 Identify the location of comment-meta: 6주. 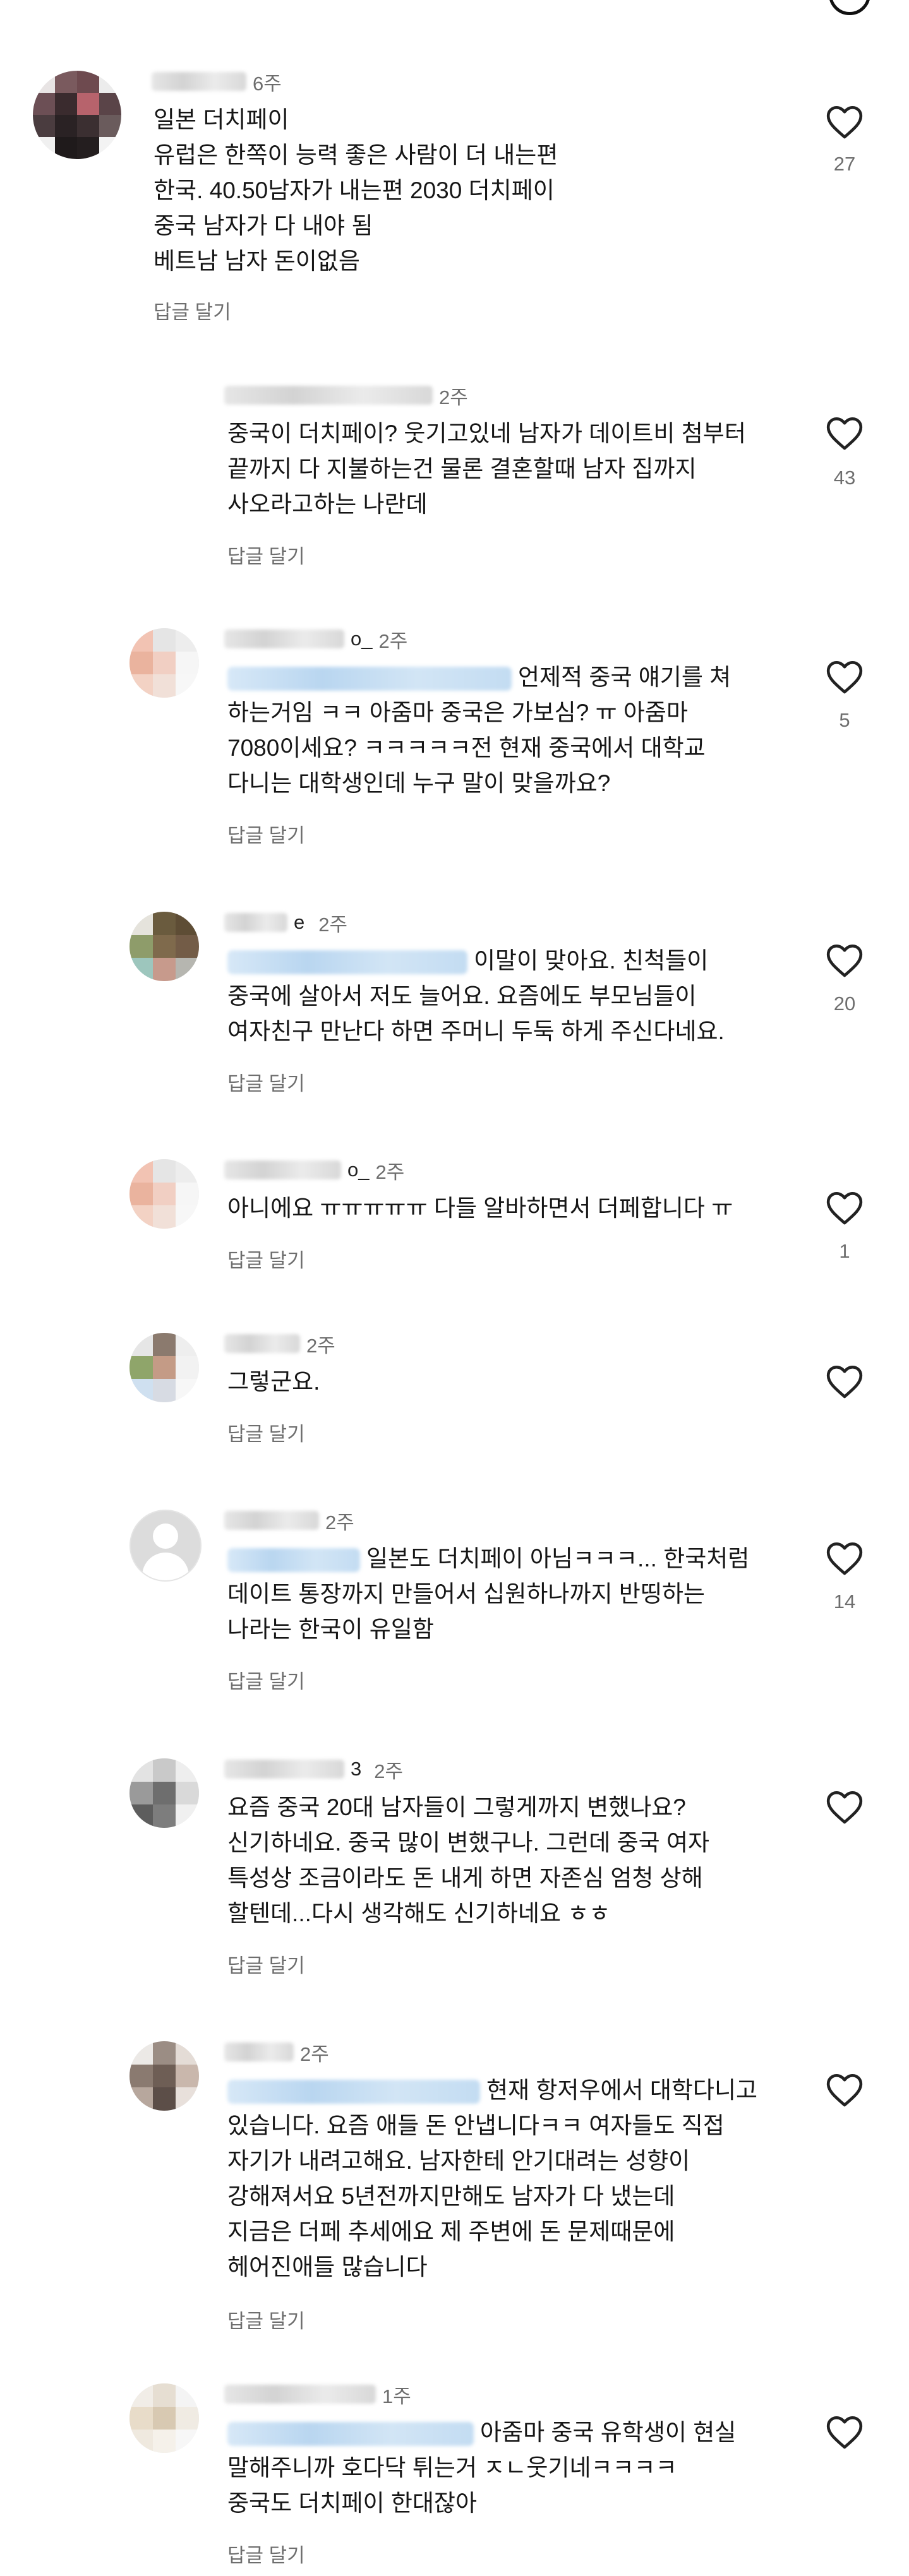
(217, 81).